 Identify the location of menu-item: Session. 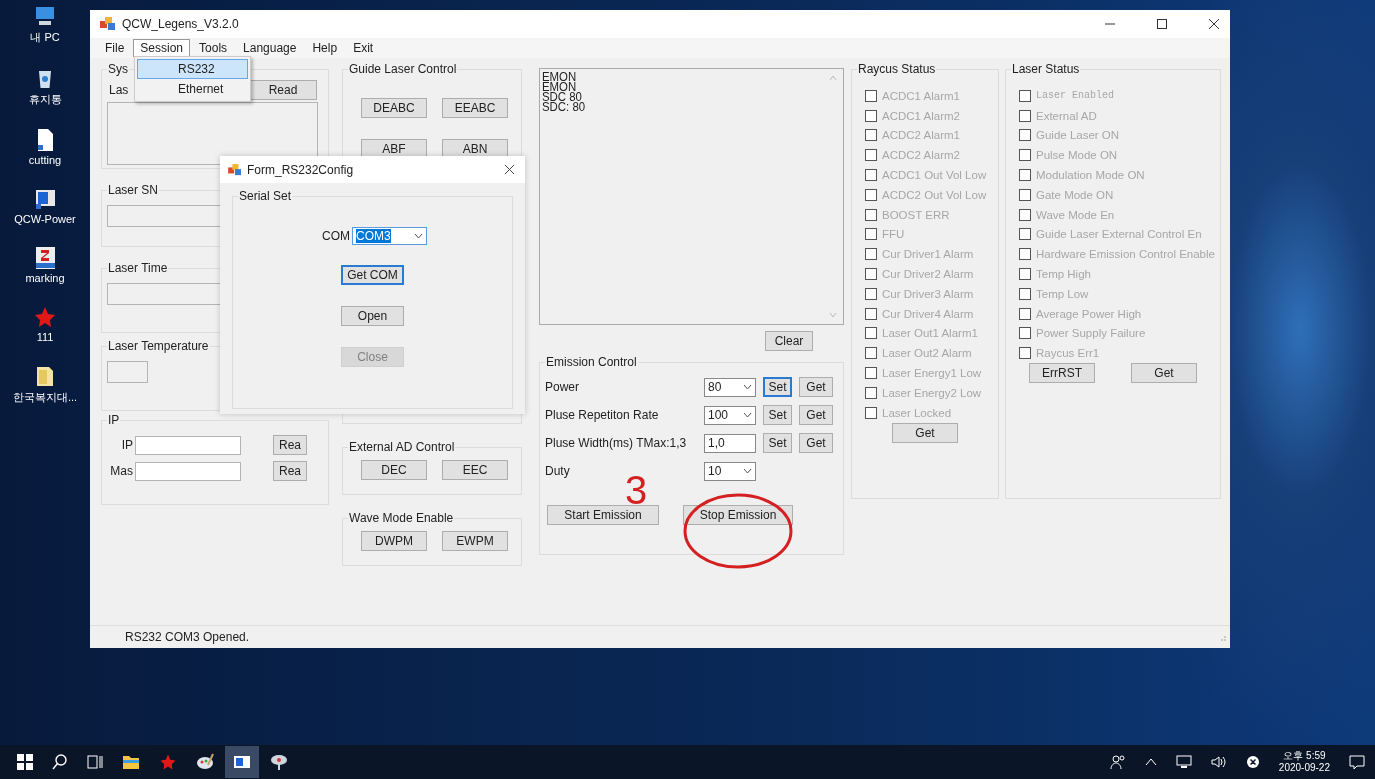
(162, 48).